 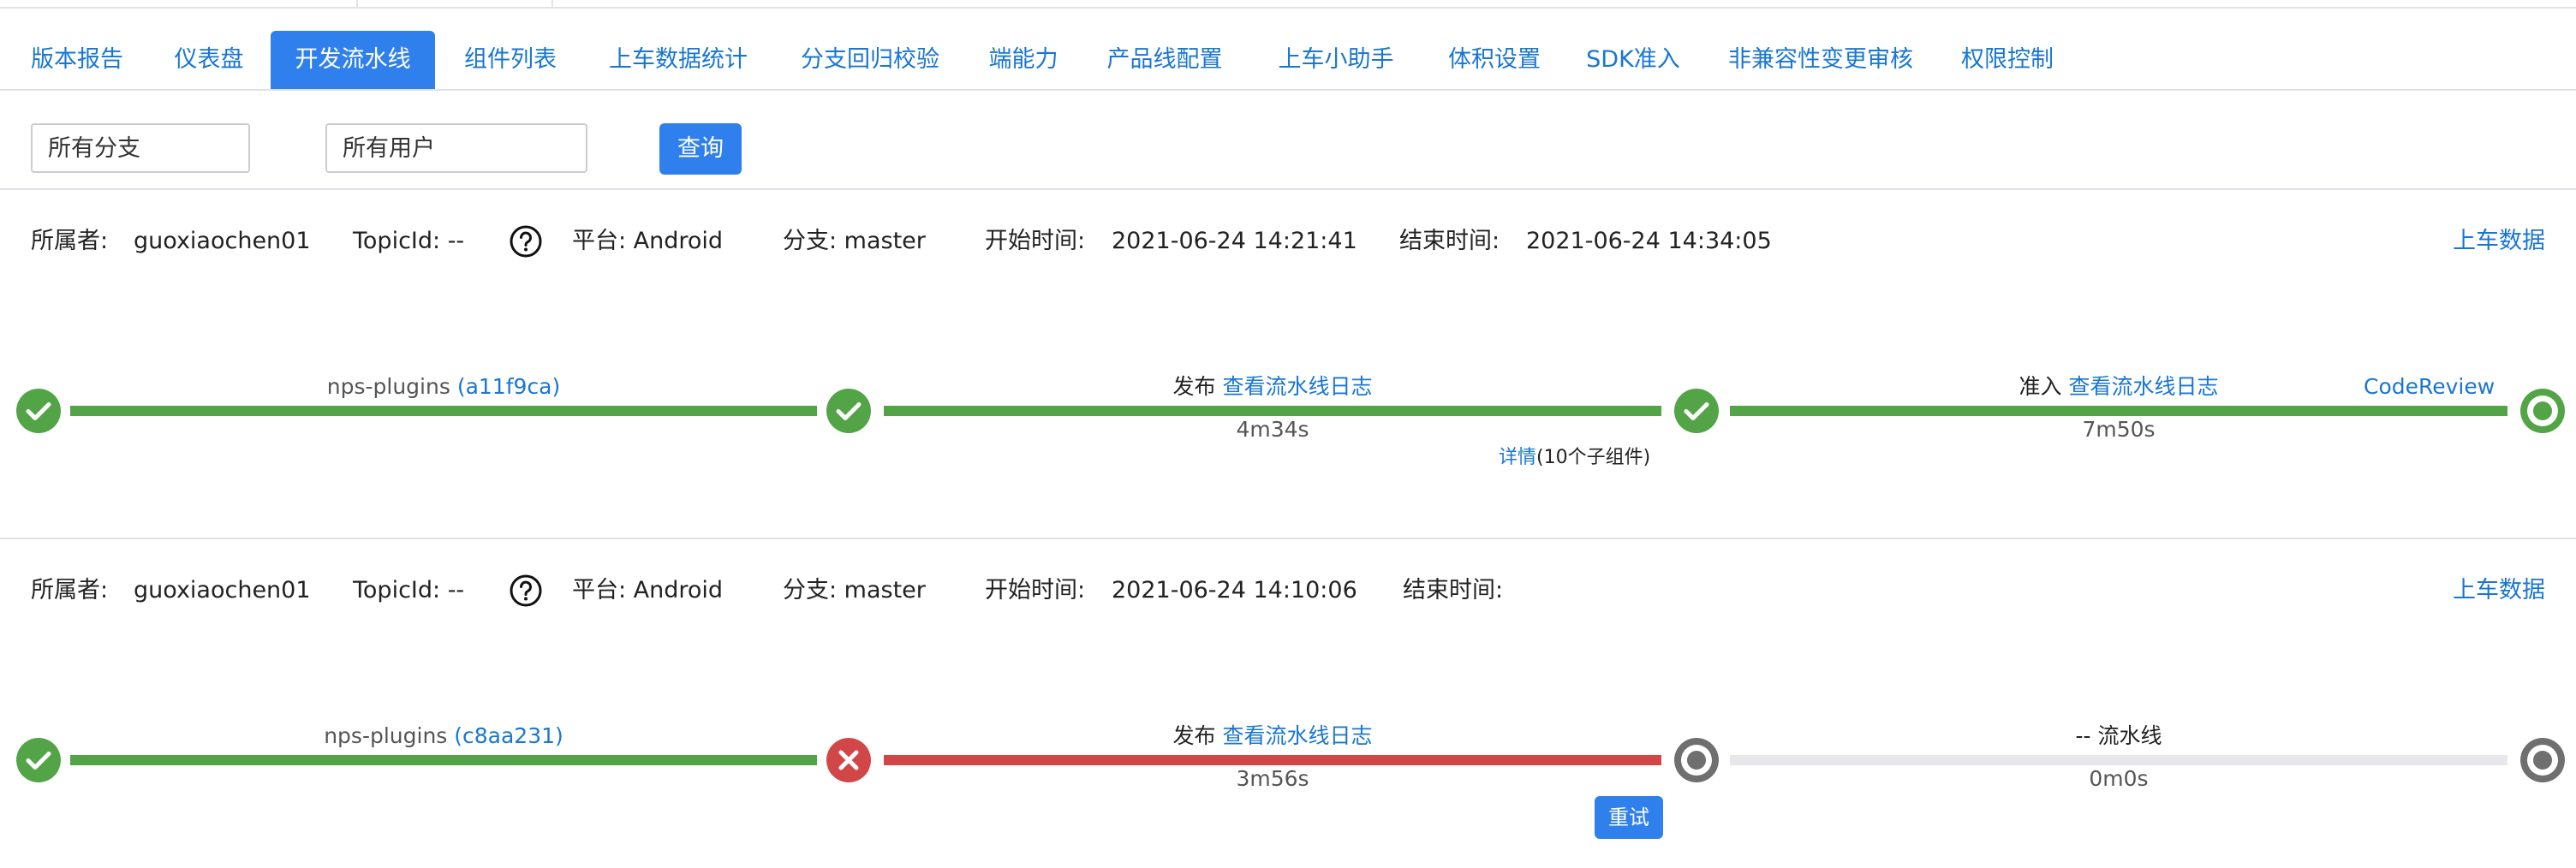 What do you see at coordinates (1234, 241) in the screenshot?
I see `start-time: 2021-06-24 14:21:41` at bounding box center [1234, 241].